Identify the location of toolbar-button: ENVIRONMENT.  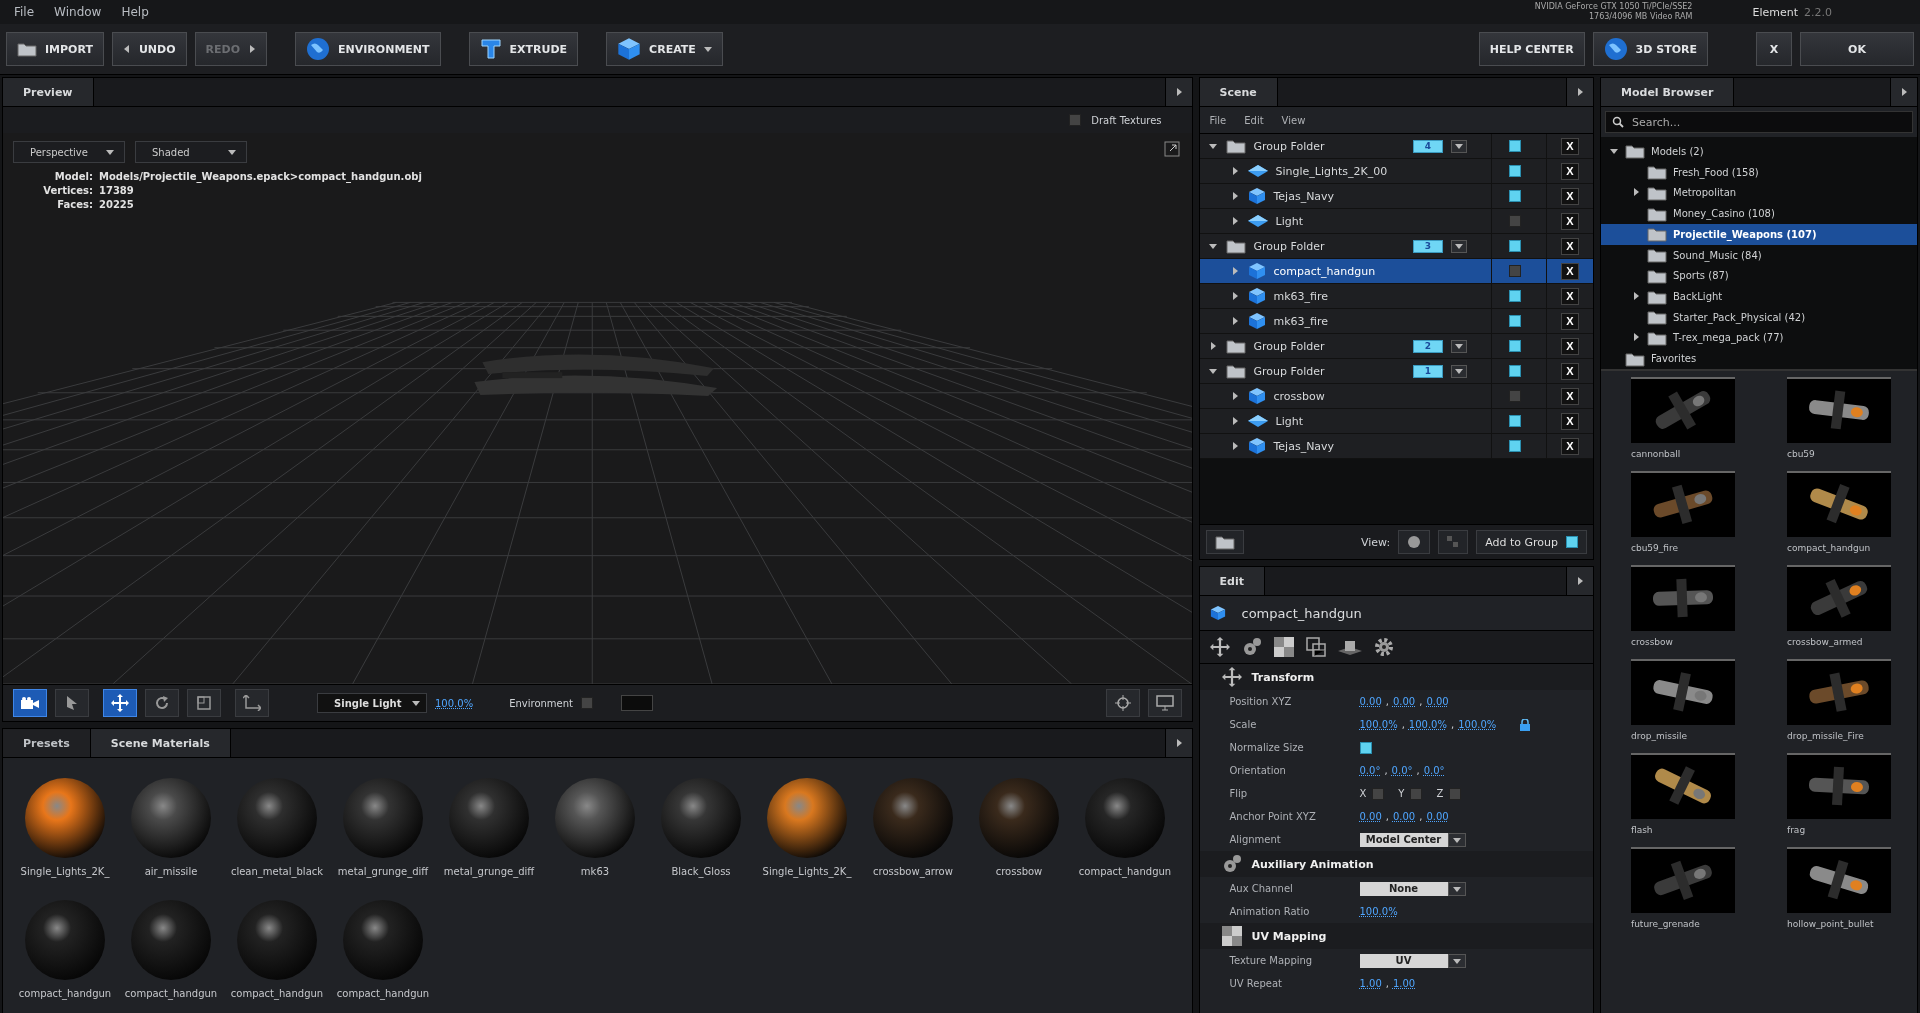
(368, 49).